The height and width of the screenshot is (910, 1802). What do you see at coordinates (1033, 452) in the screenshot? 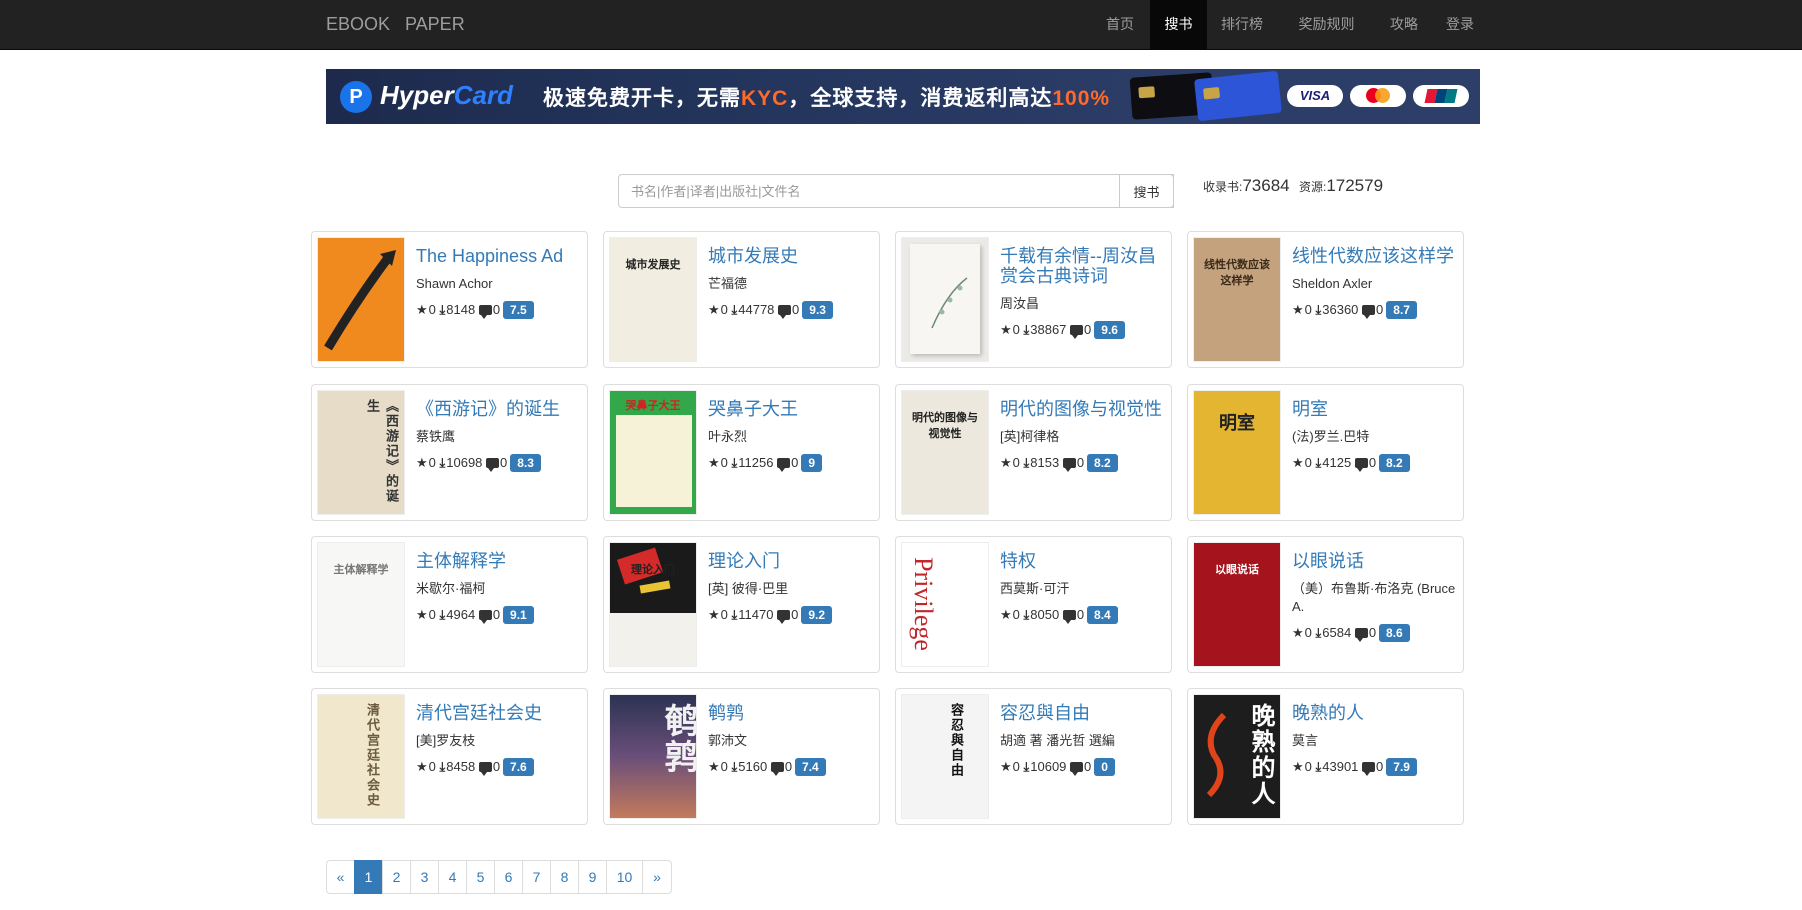
I see `book-card: 明代的图像与视觉性 明代的图像与视觉性 [英]柯律格 ★0 ⤓8153 0 8.2` at bounding box center [1033, 452].